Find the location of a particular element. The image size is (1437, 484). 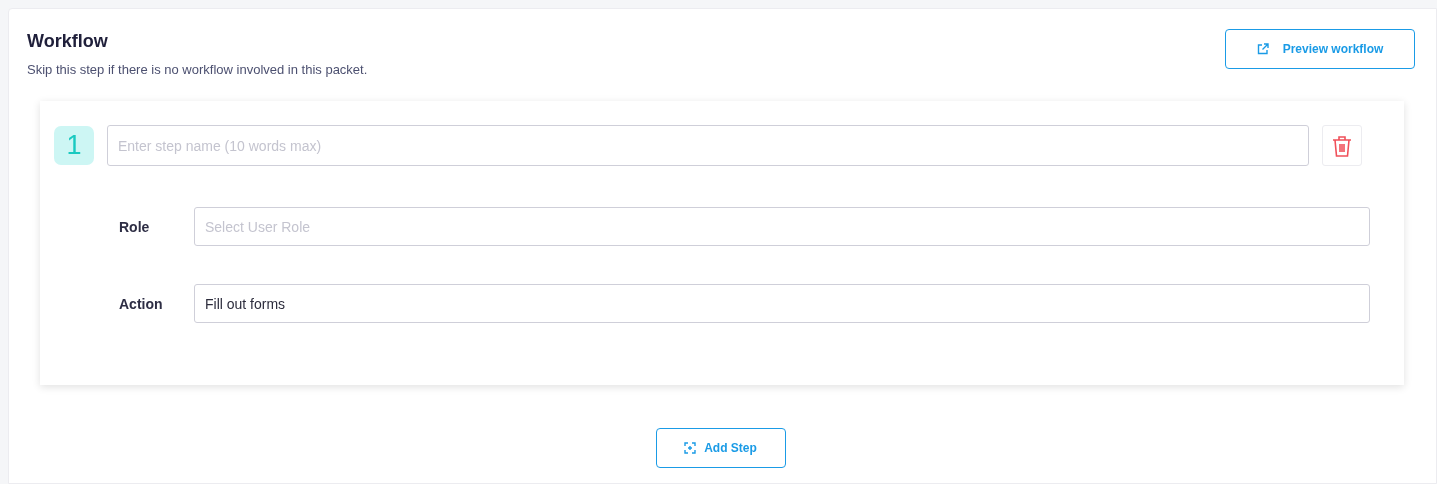

preview-workflow-button: Preview workflow is located at coordinates (1320, 49).